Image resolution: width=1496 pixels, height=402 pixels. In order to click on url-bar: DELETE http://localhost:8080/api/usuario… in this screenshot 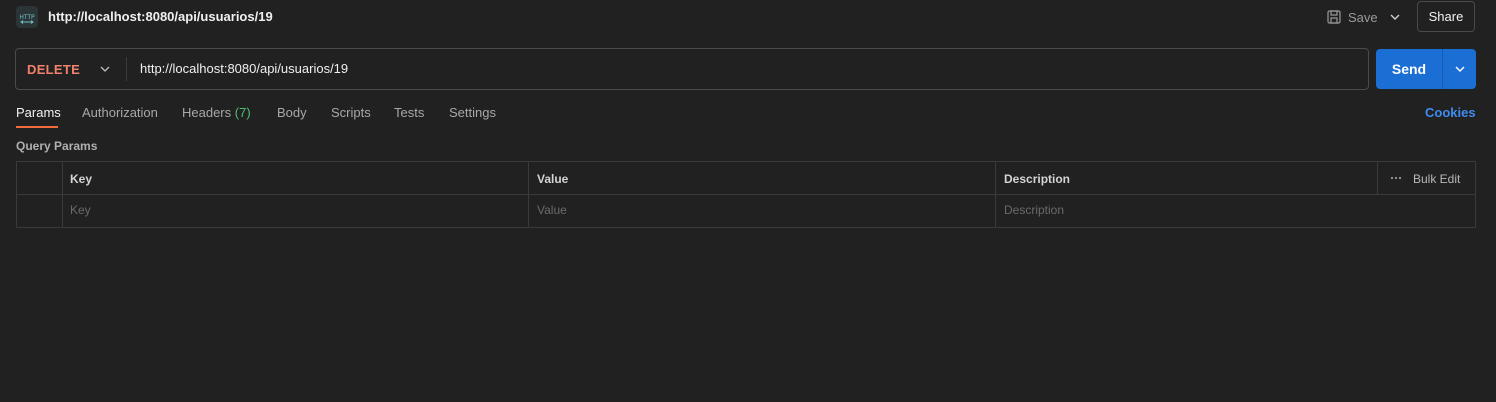, I will do `click(692, 69)`.